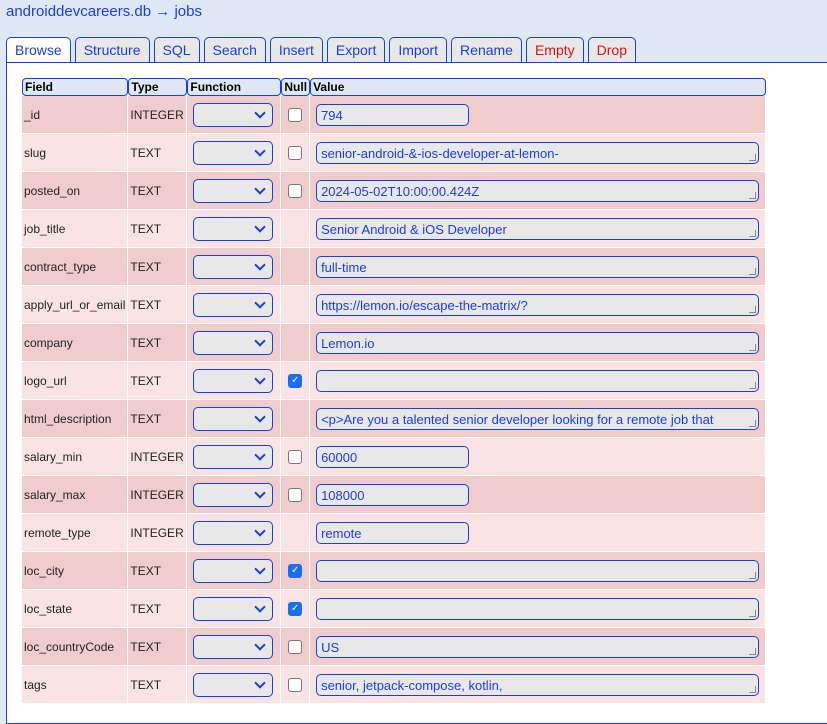  I want to click on value-input: Lemon.io, so click(538, 342).